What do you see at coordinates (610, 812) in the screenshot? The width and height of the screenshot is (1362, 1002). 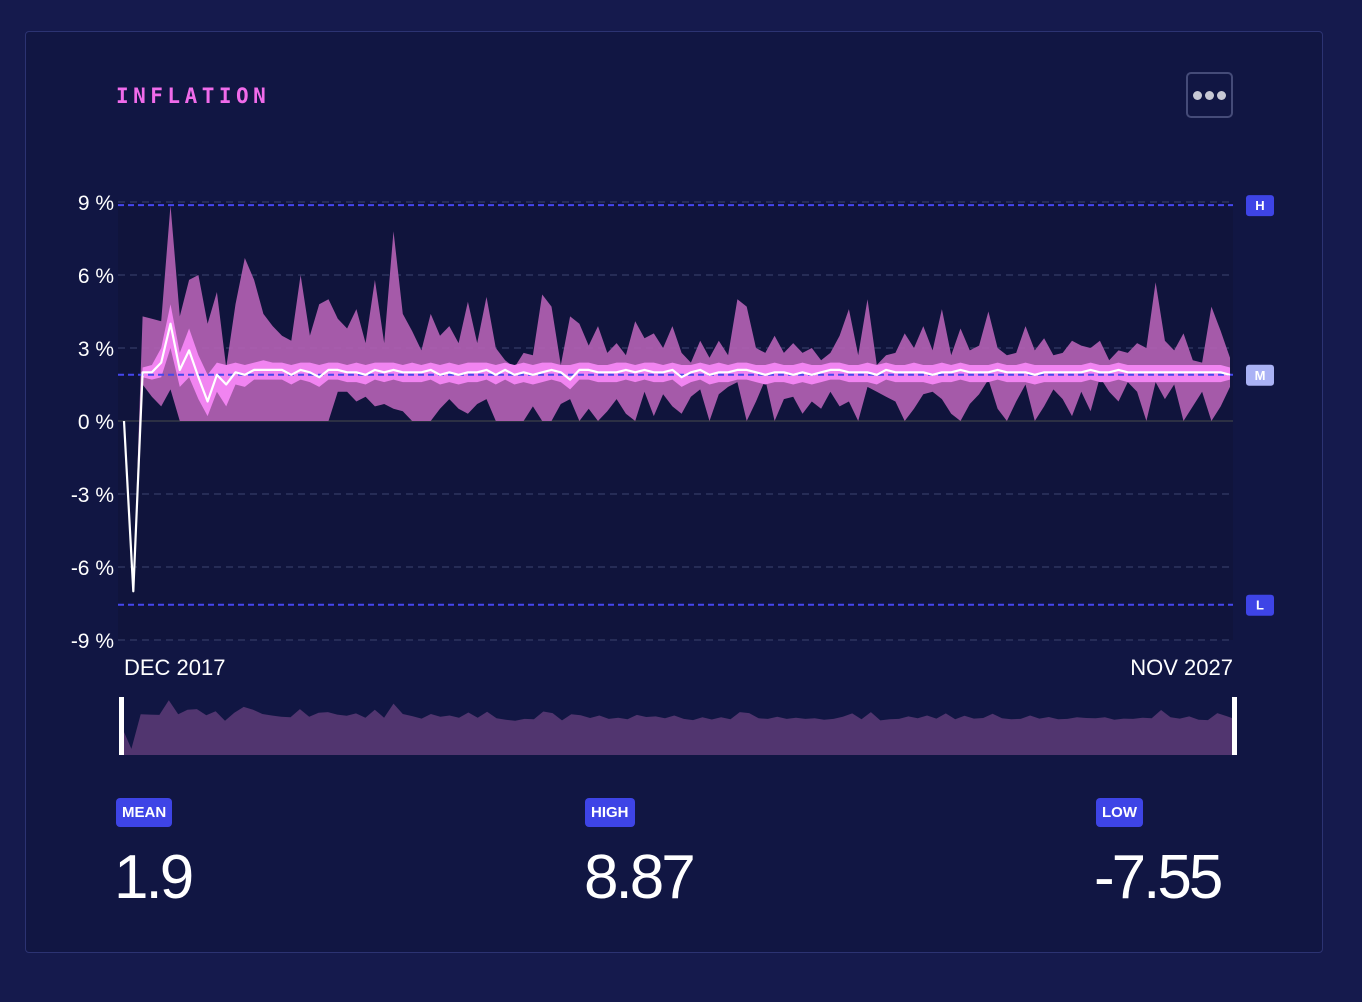 I see `high-badge: HIGH` at bounding box center [610, 812].